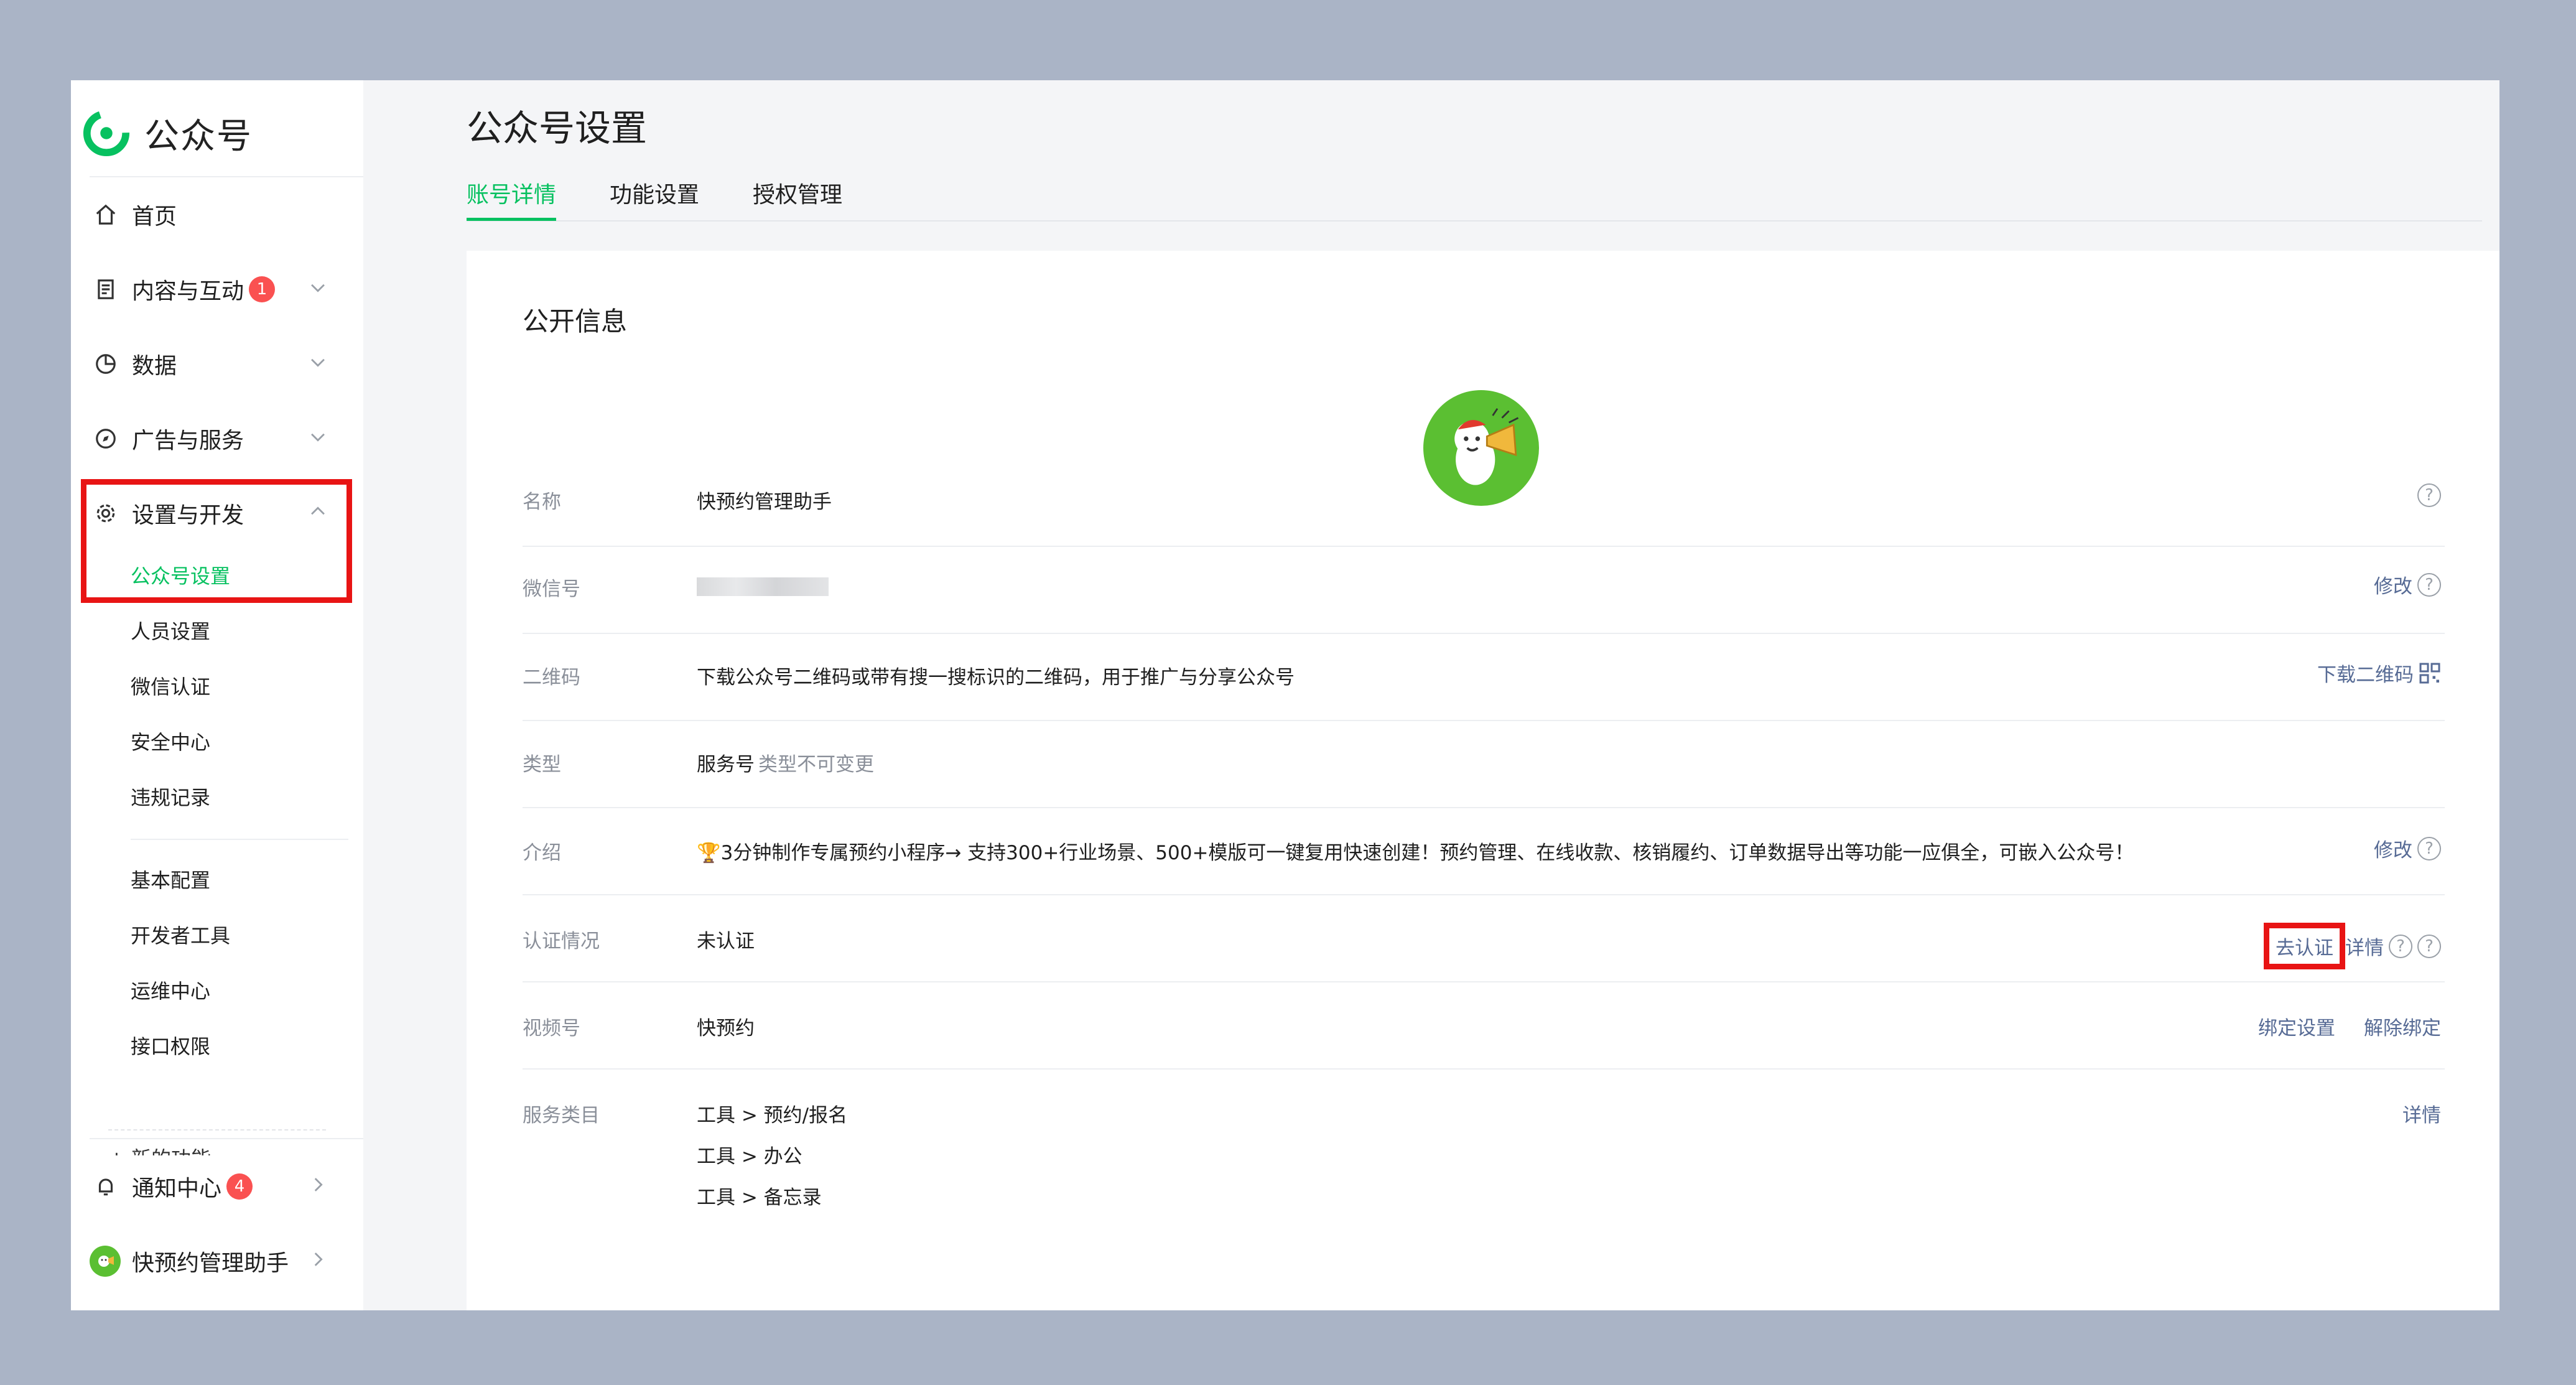 Image resolution: width=2576 pixels, height=1385 pixels. I want to click on row-actions: 绑定设置 解除绑定, so click(2349, 1026).